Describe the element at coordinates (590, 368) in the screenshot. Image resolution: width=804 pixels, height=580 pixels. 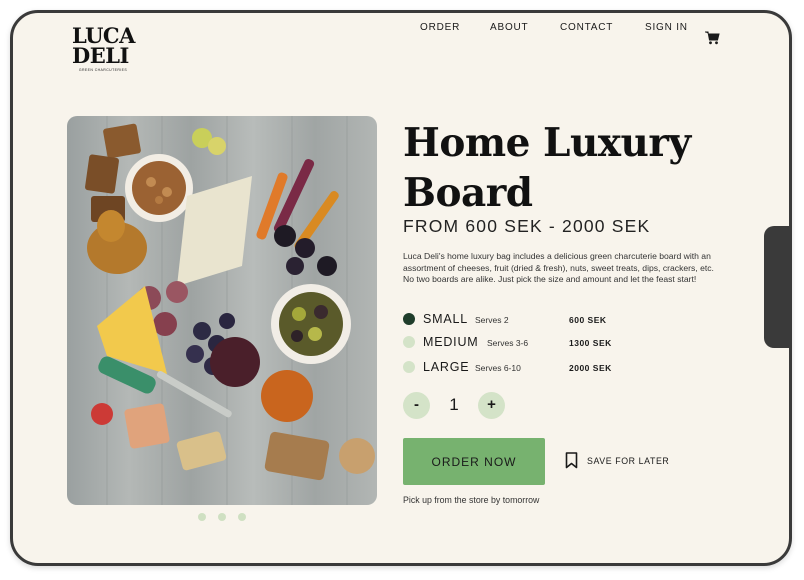
I see `size-price: 2000 SEK` at that location.